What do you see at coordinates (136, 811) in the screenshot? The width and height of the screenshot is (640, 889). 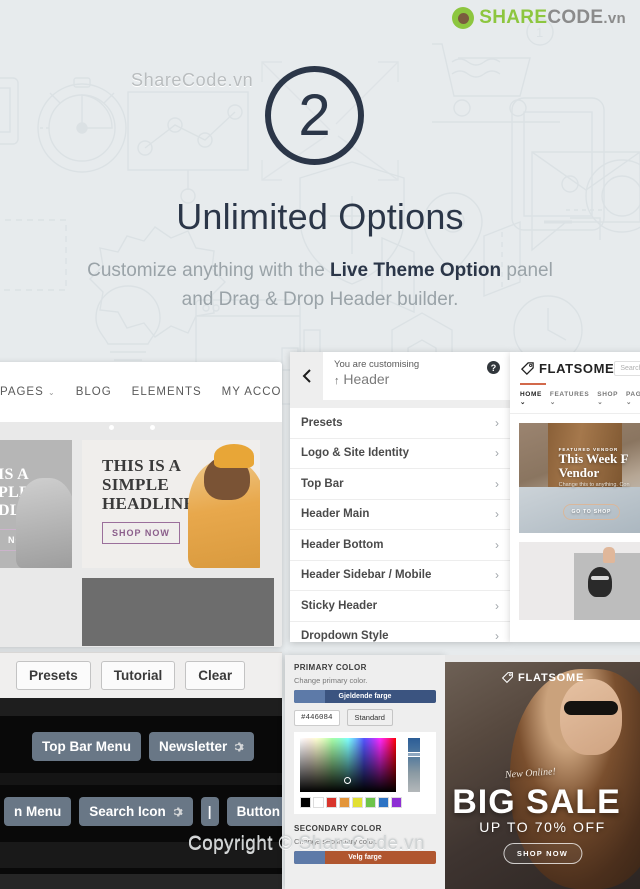 I see `chip-search-icon: Search Icon` at bounding box center [136, 811].